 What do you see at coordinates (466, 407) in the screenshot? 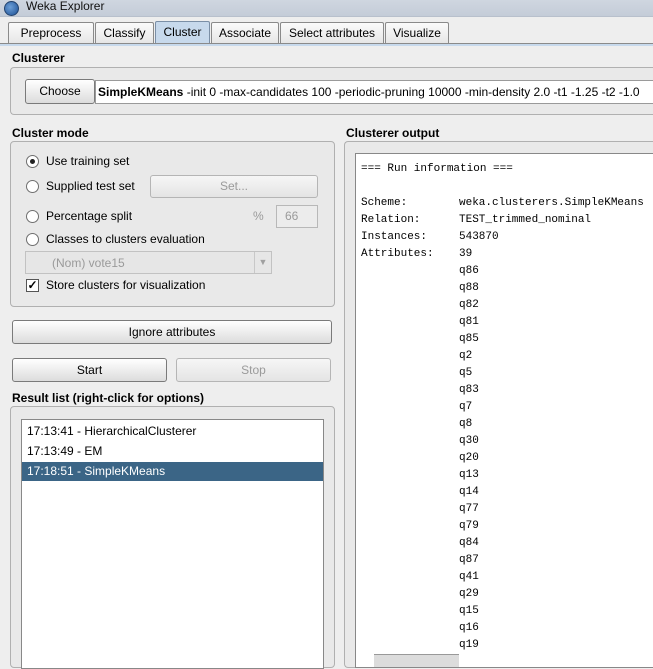
I see `output-attribute-item: q7` at bounding box center [466, 407].